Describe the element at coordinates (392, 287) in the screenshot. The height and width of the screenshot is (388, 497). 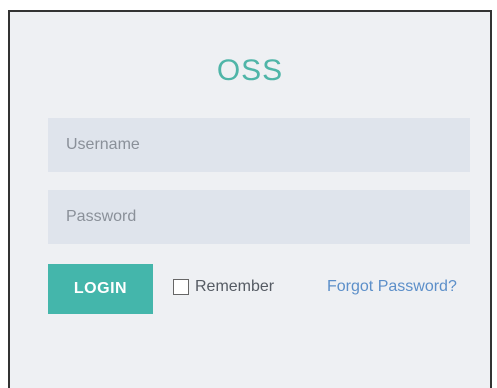
I see `forgot-password-link: Forgot Password?` at that location.